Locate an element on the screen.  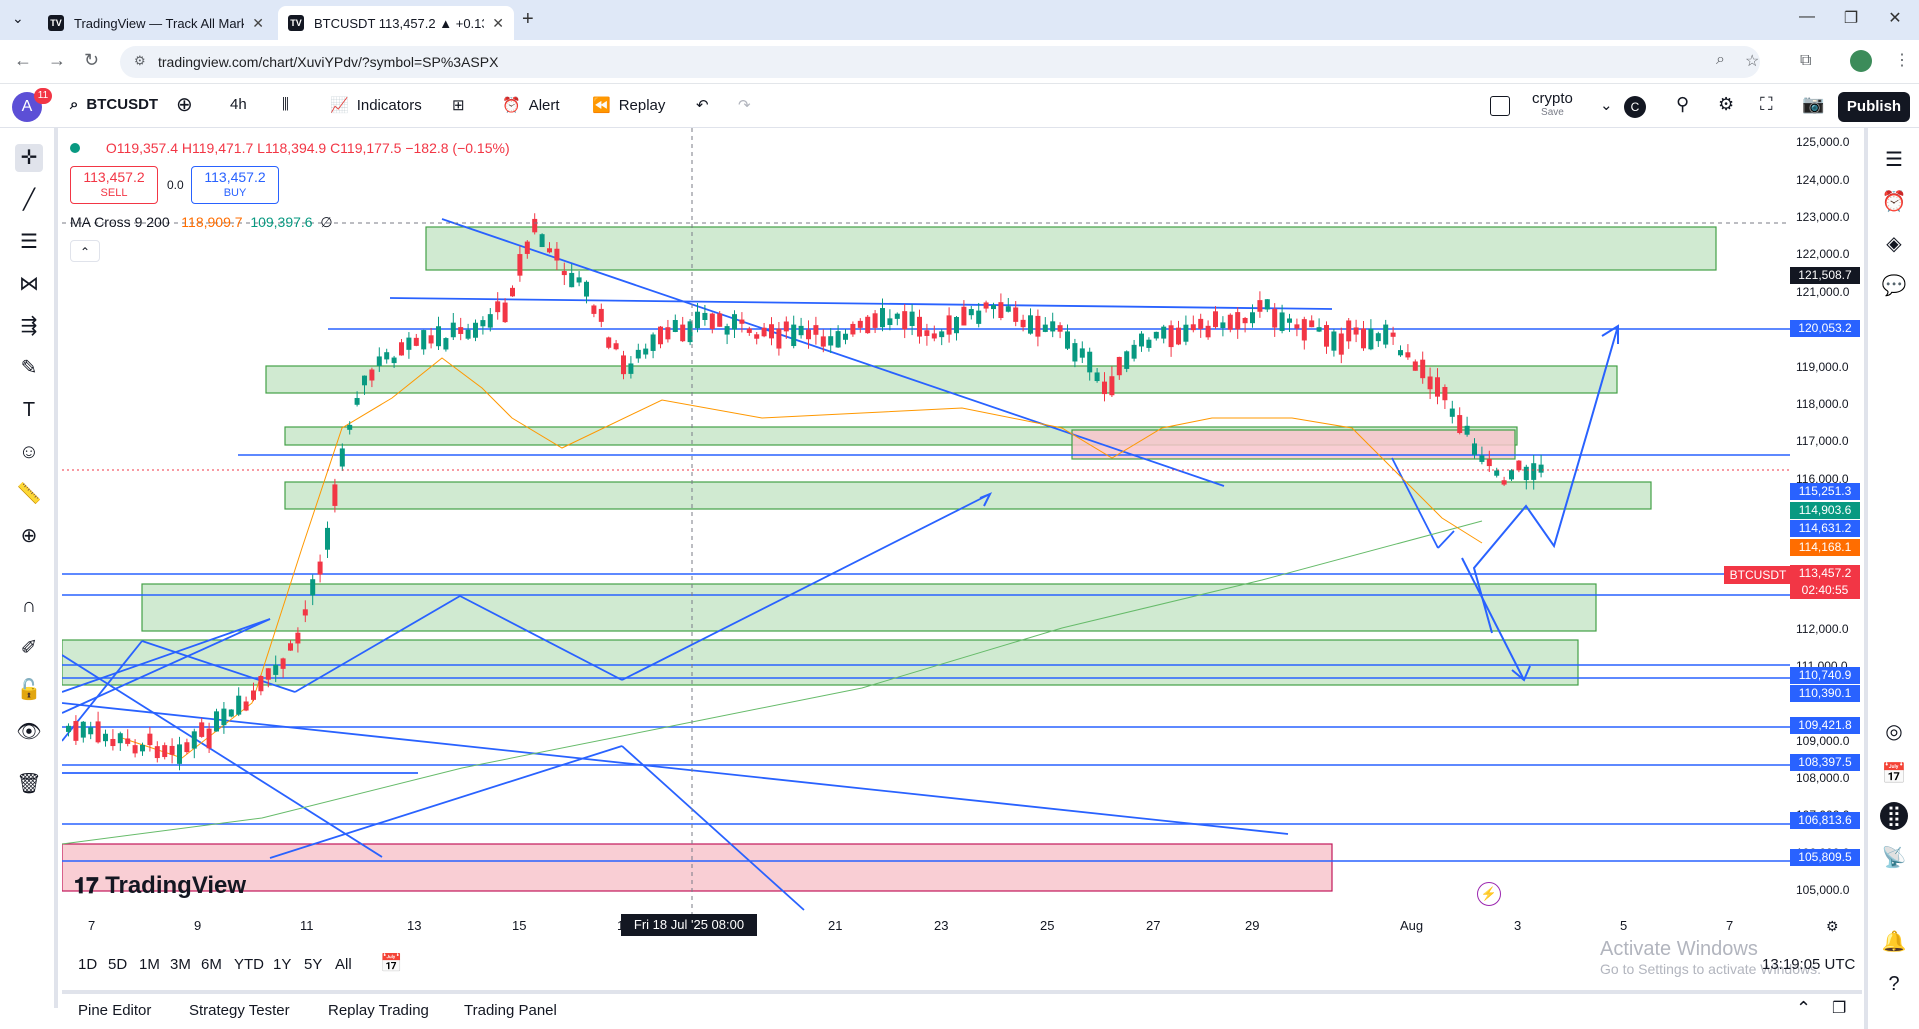
browser-menu-icon: ⋮ is located at coordinates (1902, 60).